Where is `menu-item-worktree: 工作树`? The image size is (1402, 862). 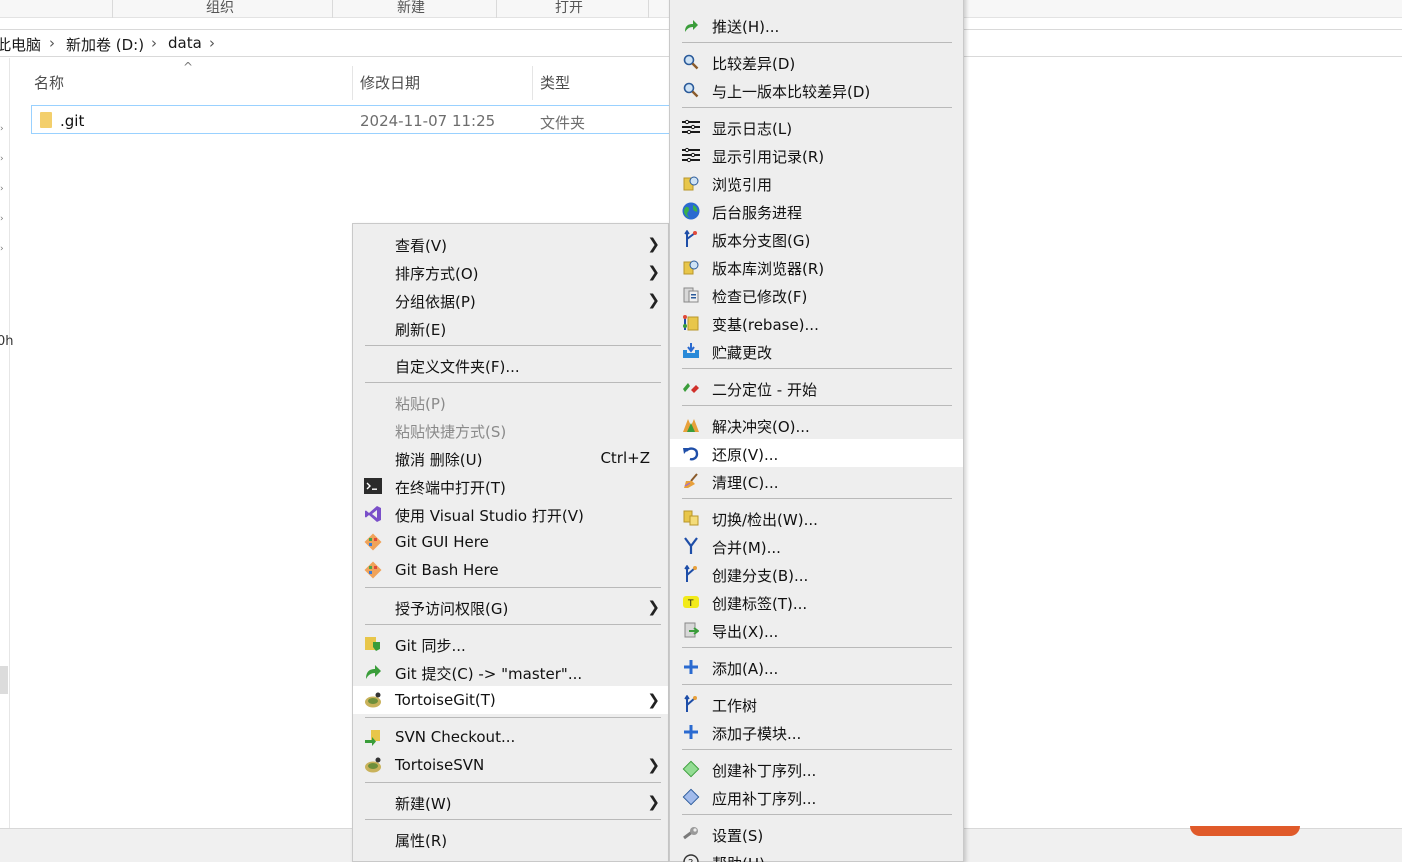
menu-item-worktree: 工作树 is located at coordinates (816, 704).